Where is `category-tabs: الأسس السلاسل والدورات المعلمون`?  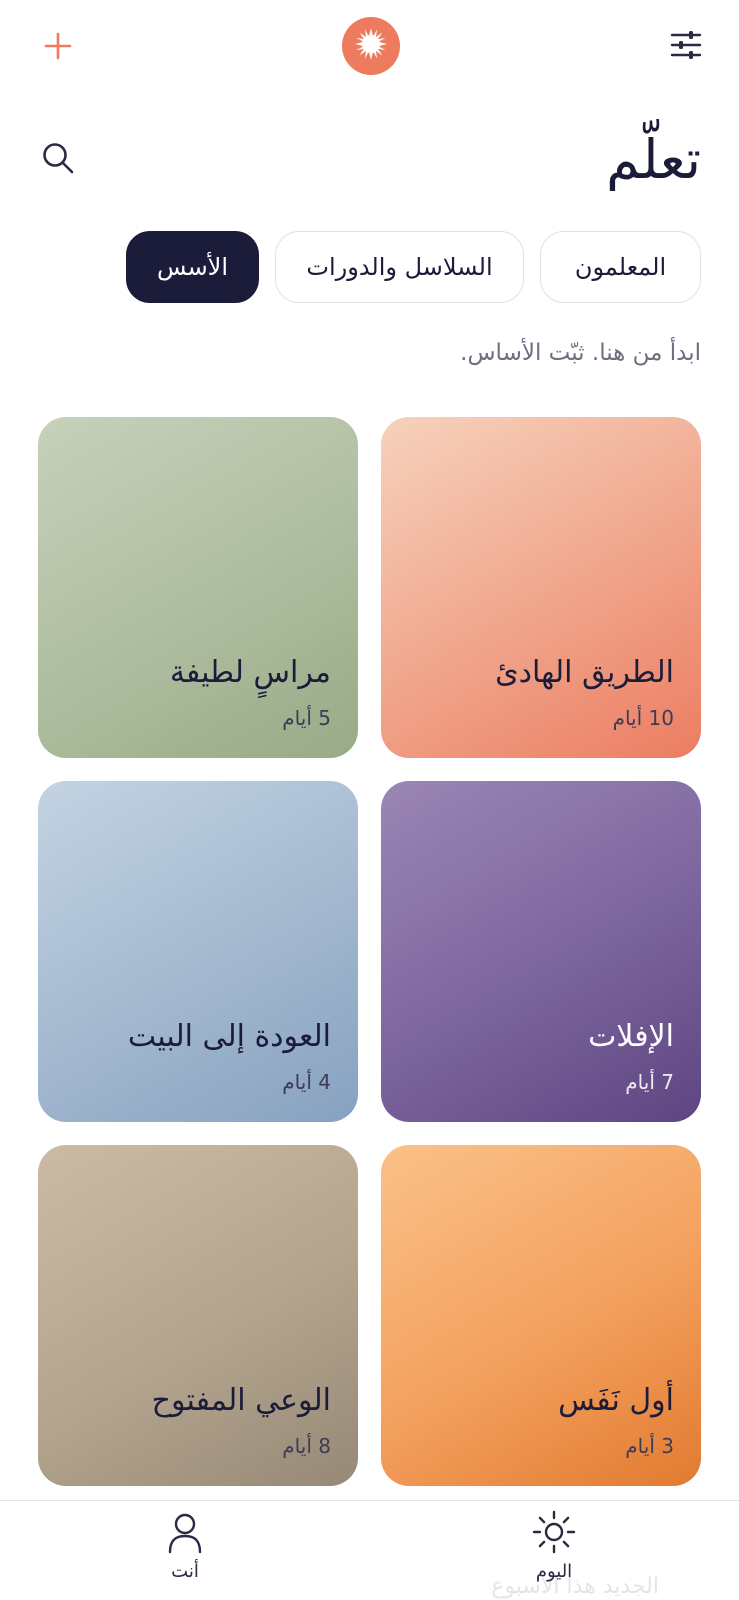 category-tabs: الأسس السلاسل والدورات المعلمون is located at coordinates (413, 267).